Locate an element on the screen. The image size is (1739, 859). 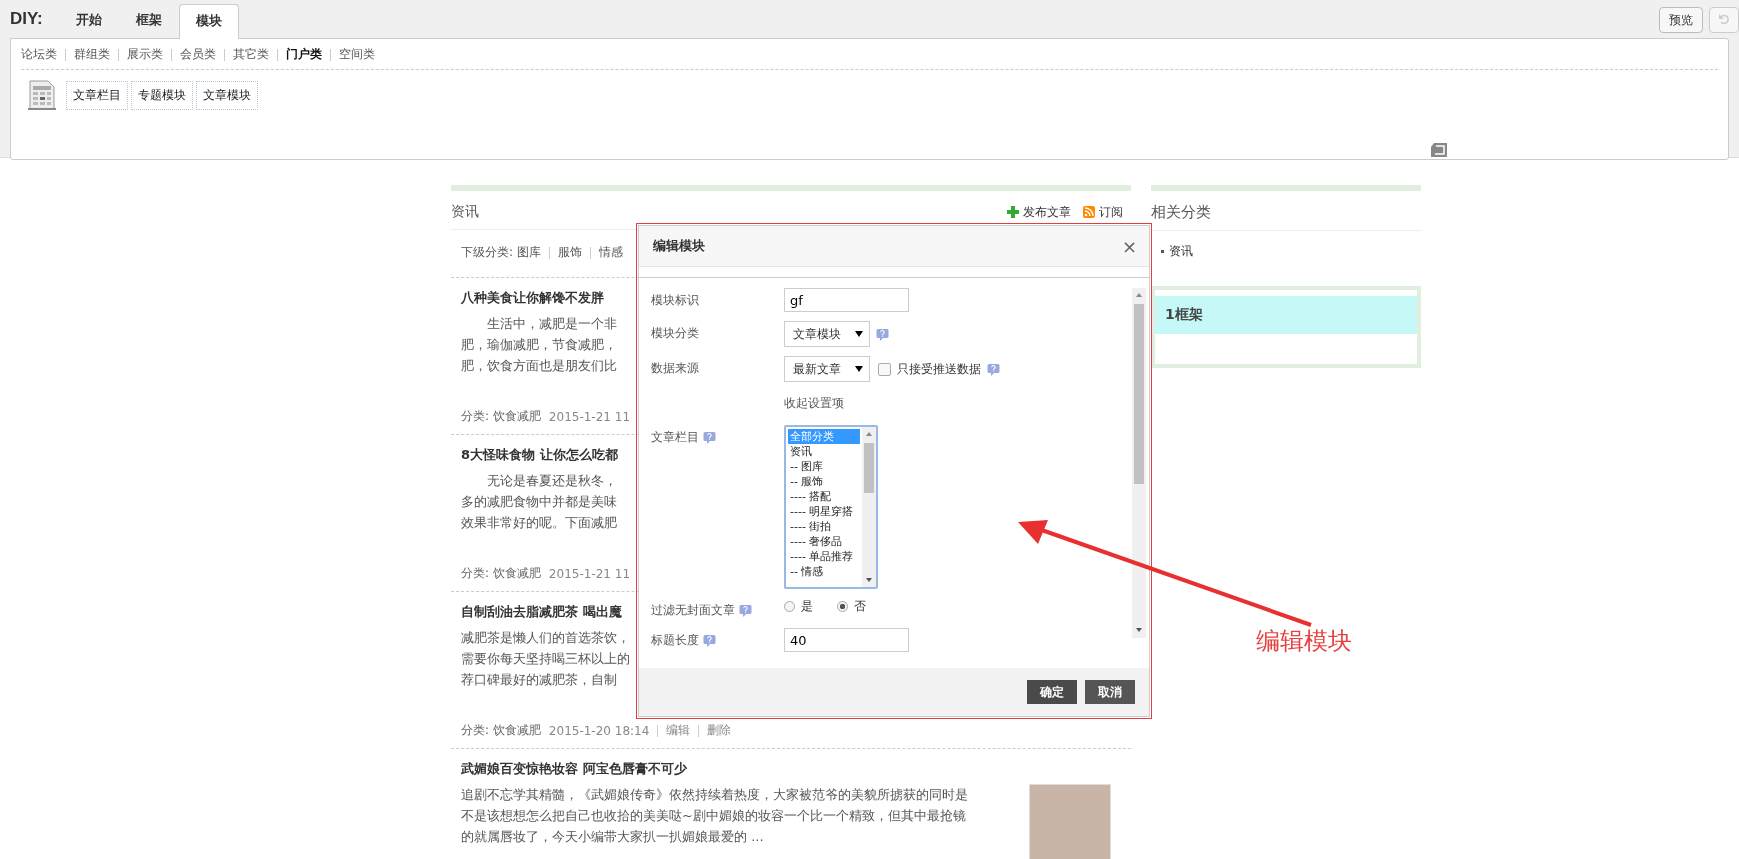
list-option: -- 图库 is located at coordinates (824, 466).